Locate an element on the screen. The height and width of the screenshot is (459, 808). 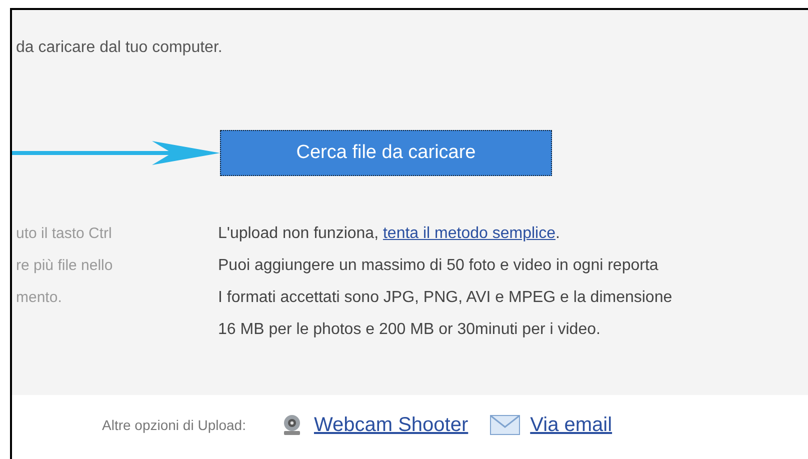
simple-method-link: tenta il metodo semplice is located at coordinates (469, 233).